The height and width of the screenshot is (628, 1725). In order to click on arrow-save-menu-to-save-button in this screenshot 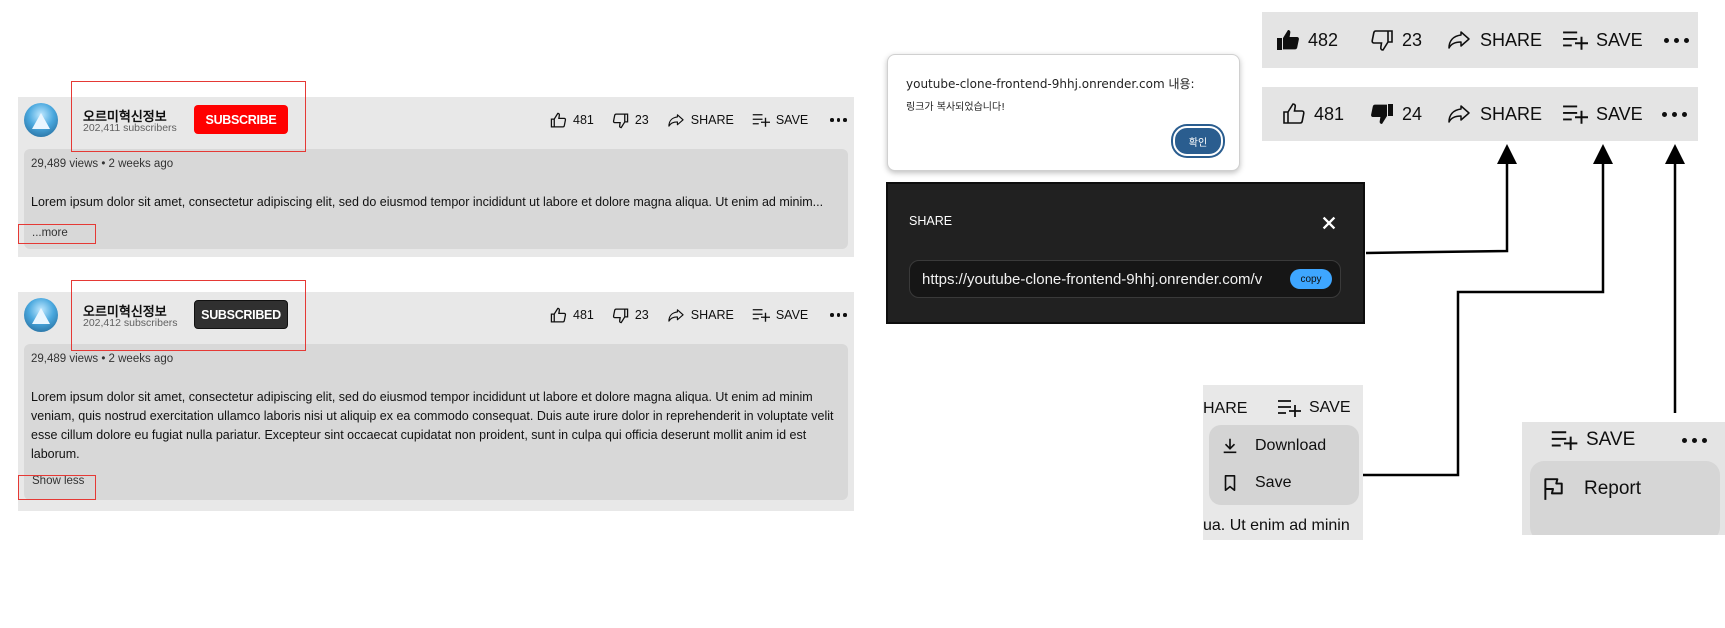, I will do `click(1488, 310)`.